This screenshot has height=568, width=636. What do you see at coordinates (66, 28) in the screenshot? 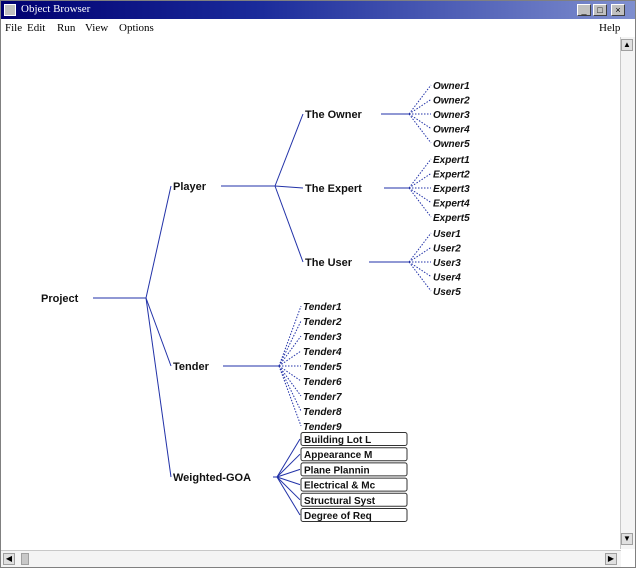
I see `menu-run: Run` at bounding box center [66, 28].